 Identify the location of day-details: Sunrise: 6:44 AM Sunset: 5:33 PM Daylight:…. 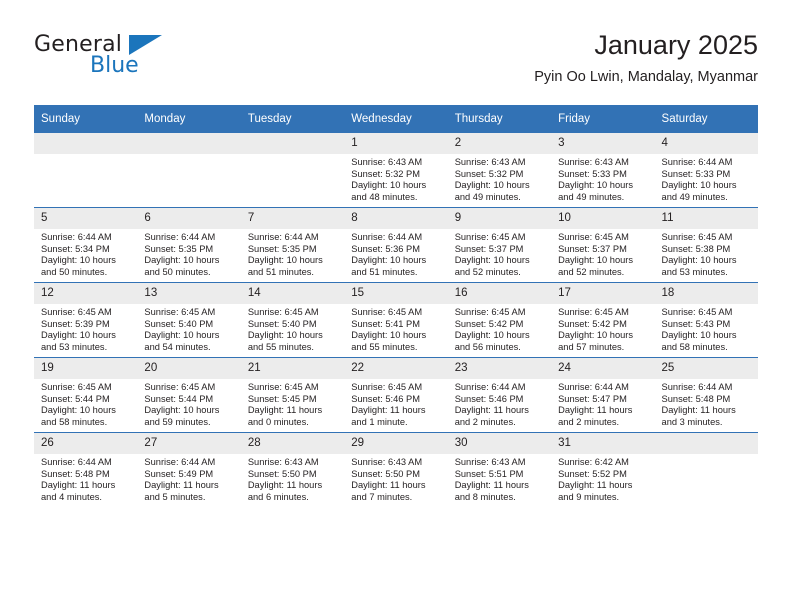
(706, 178).